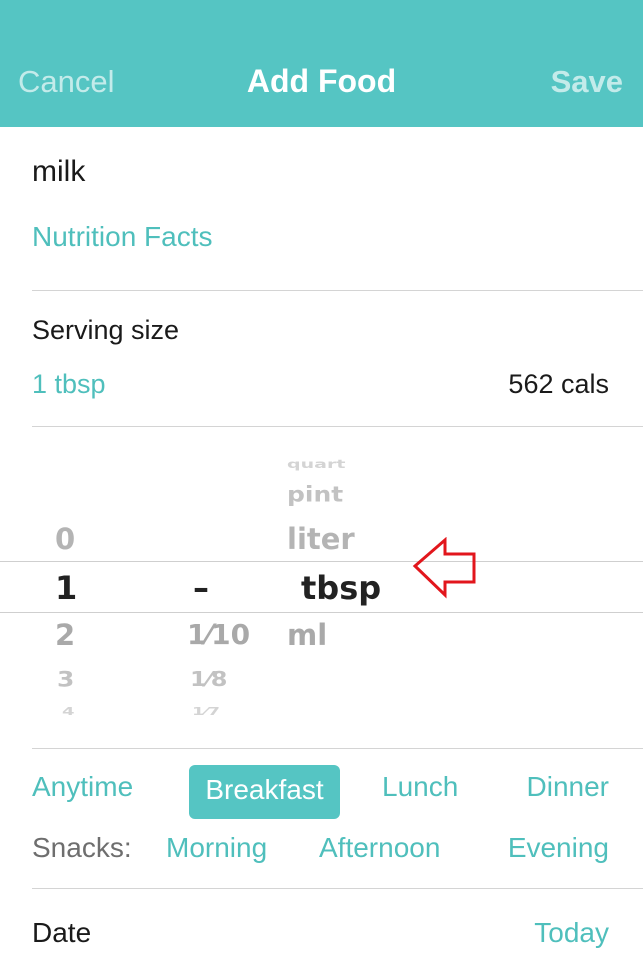  What do you see at coordinates (65, 539) in the screenshot?
I see `picker-whole-option: 0` at bounding box center [65, 539].